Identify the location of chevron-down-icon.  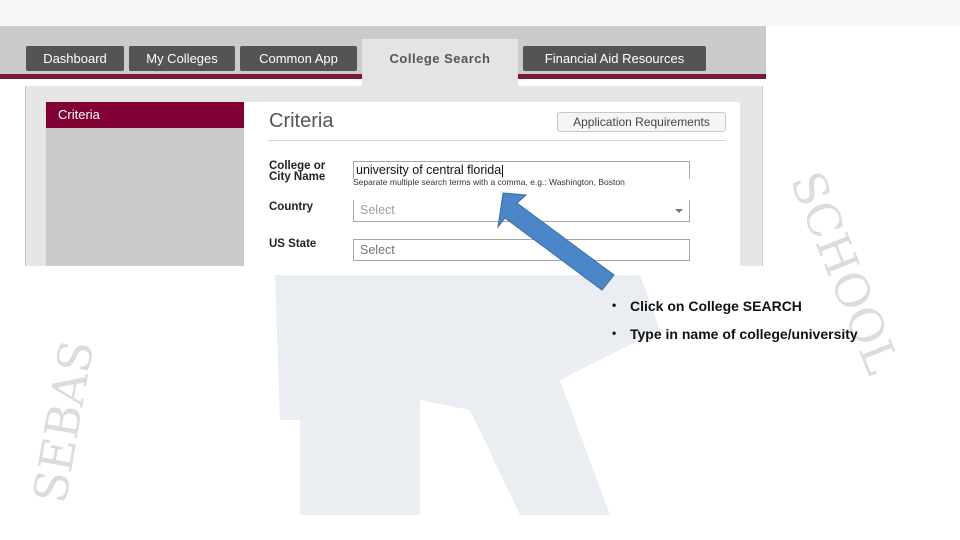
(679, 211).